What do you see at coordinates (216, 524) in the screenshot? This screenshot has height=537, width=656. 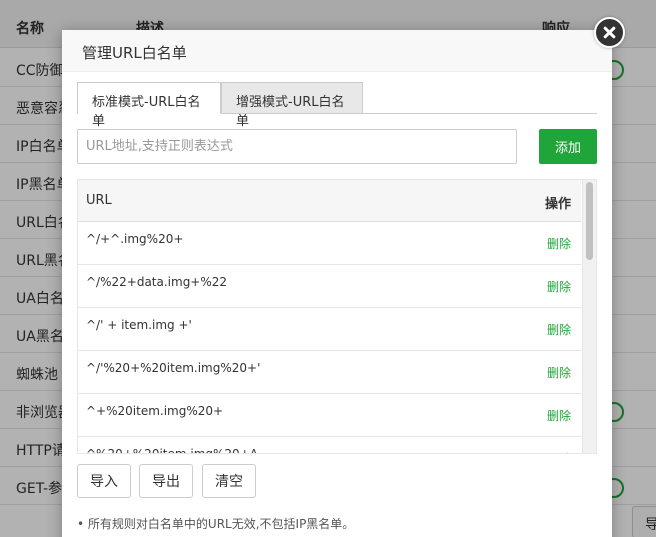 I see `rules-note: • 所有规则对白名单中的URL无效,不包括IP黑名单。` at bounding box center [216, 524].